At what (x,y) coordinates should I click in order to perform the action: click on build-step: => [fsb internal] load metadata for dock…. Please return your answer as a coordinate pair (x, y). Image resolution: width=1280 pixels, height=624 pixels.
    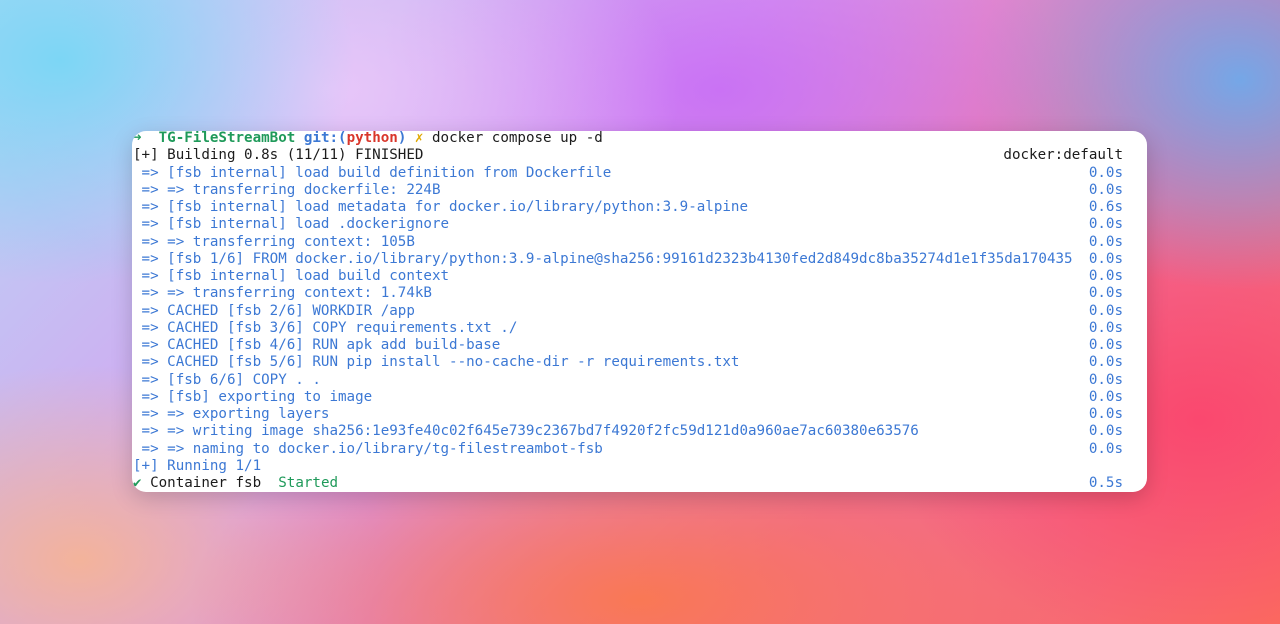
    Looking at the image, I should click on (639, 207).